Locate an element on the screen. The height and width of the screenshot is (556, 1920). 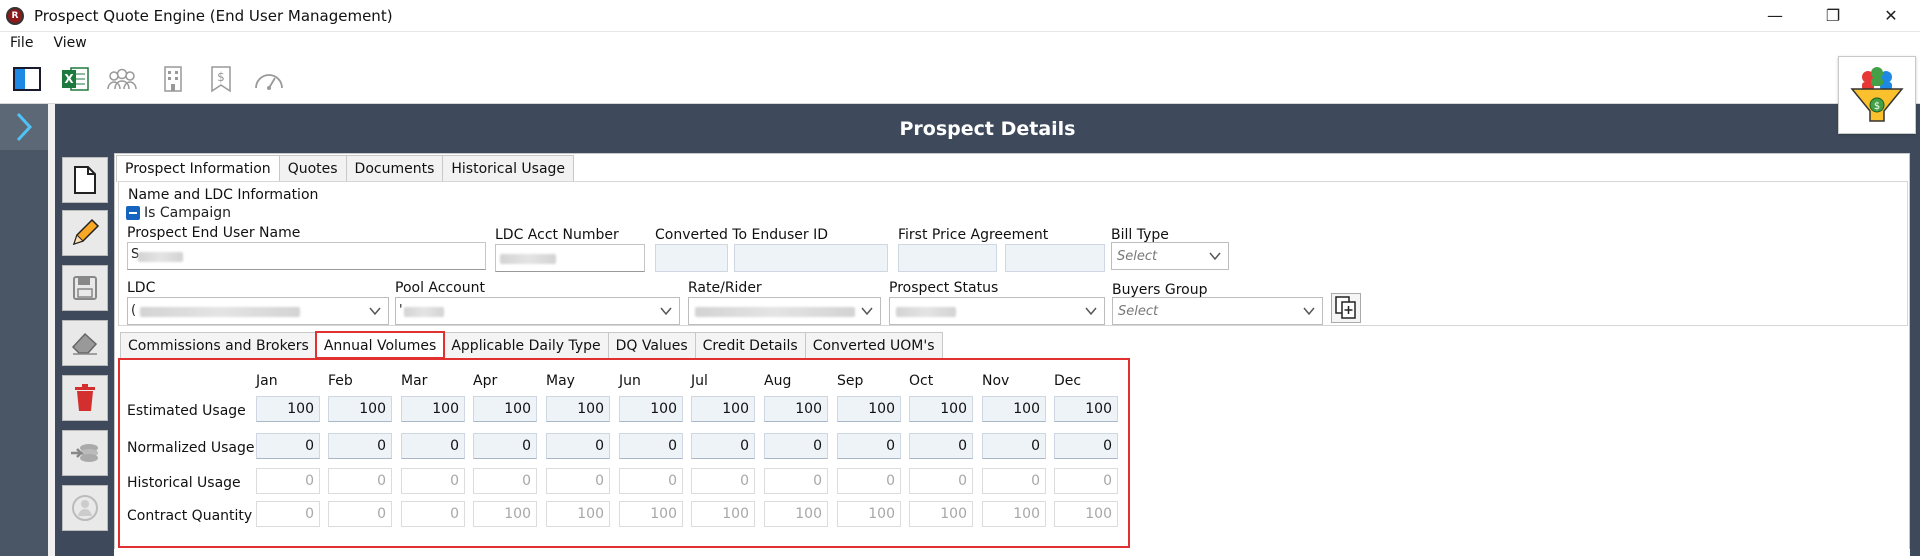
close-button: ✕ is located at coordinates (1891, 16).